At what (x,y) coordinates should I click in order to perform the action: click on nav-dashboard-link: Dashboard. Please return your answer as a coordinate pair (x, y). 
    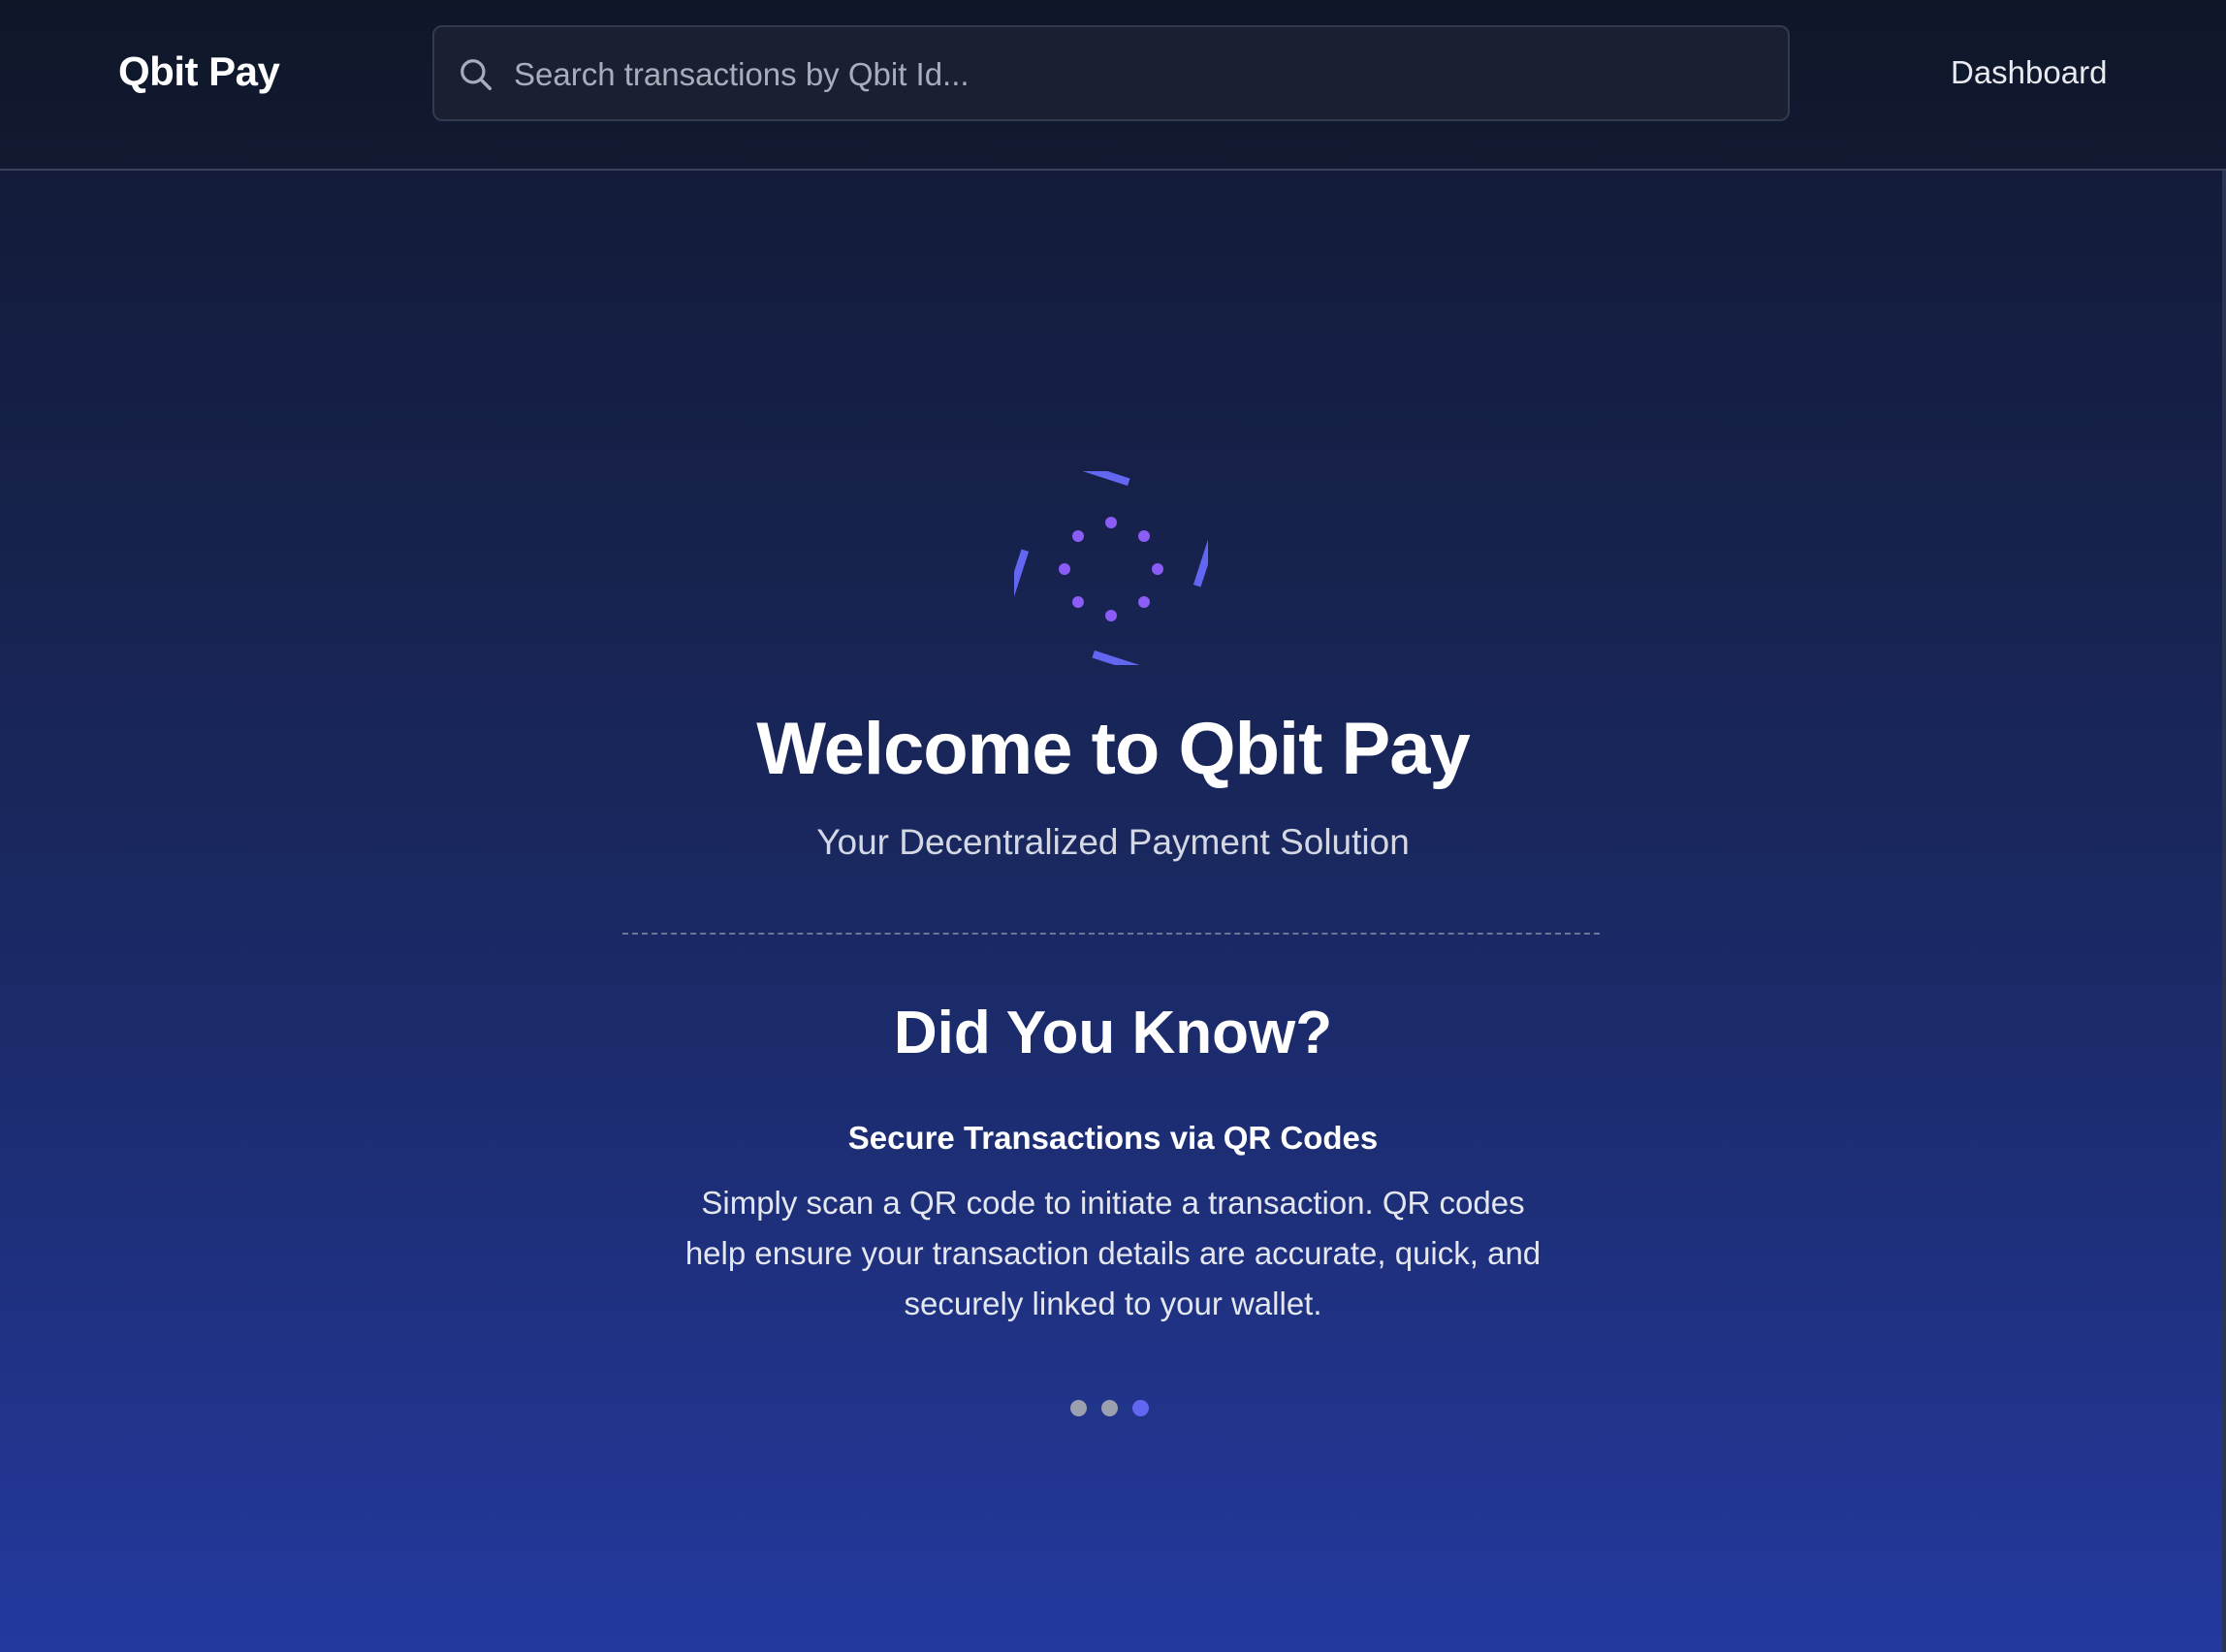
    Looking at the image, I should click on (2029, 73).